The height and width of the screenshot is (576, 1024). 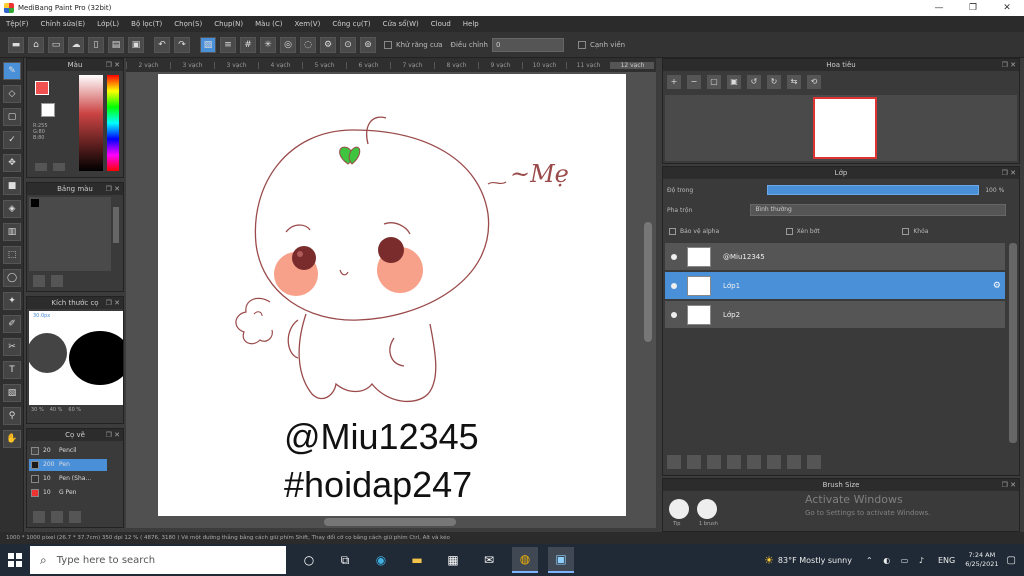 I want to click on color-swap-button, so click(x=59, y=167).